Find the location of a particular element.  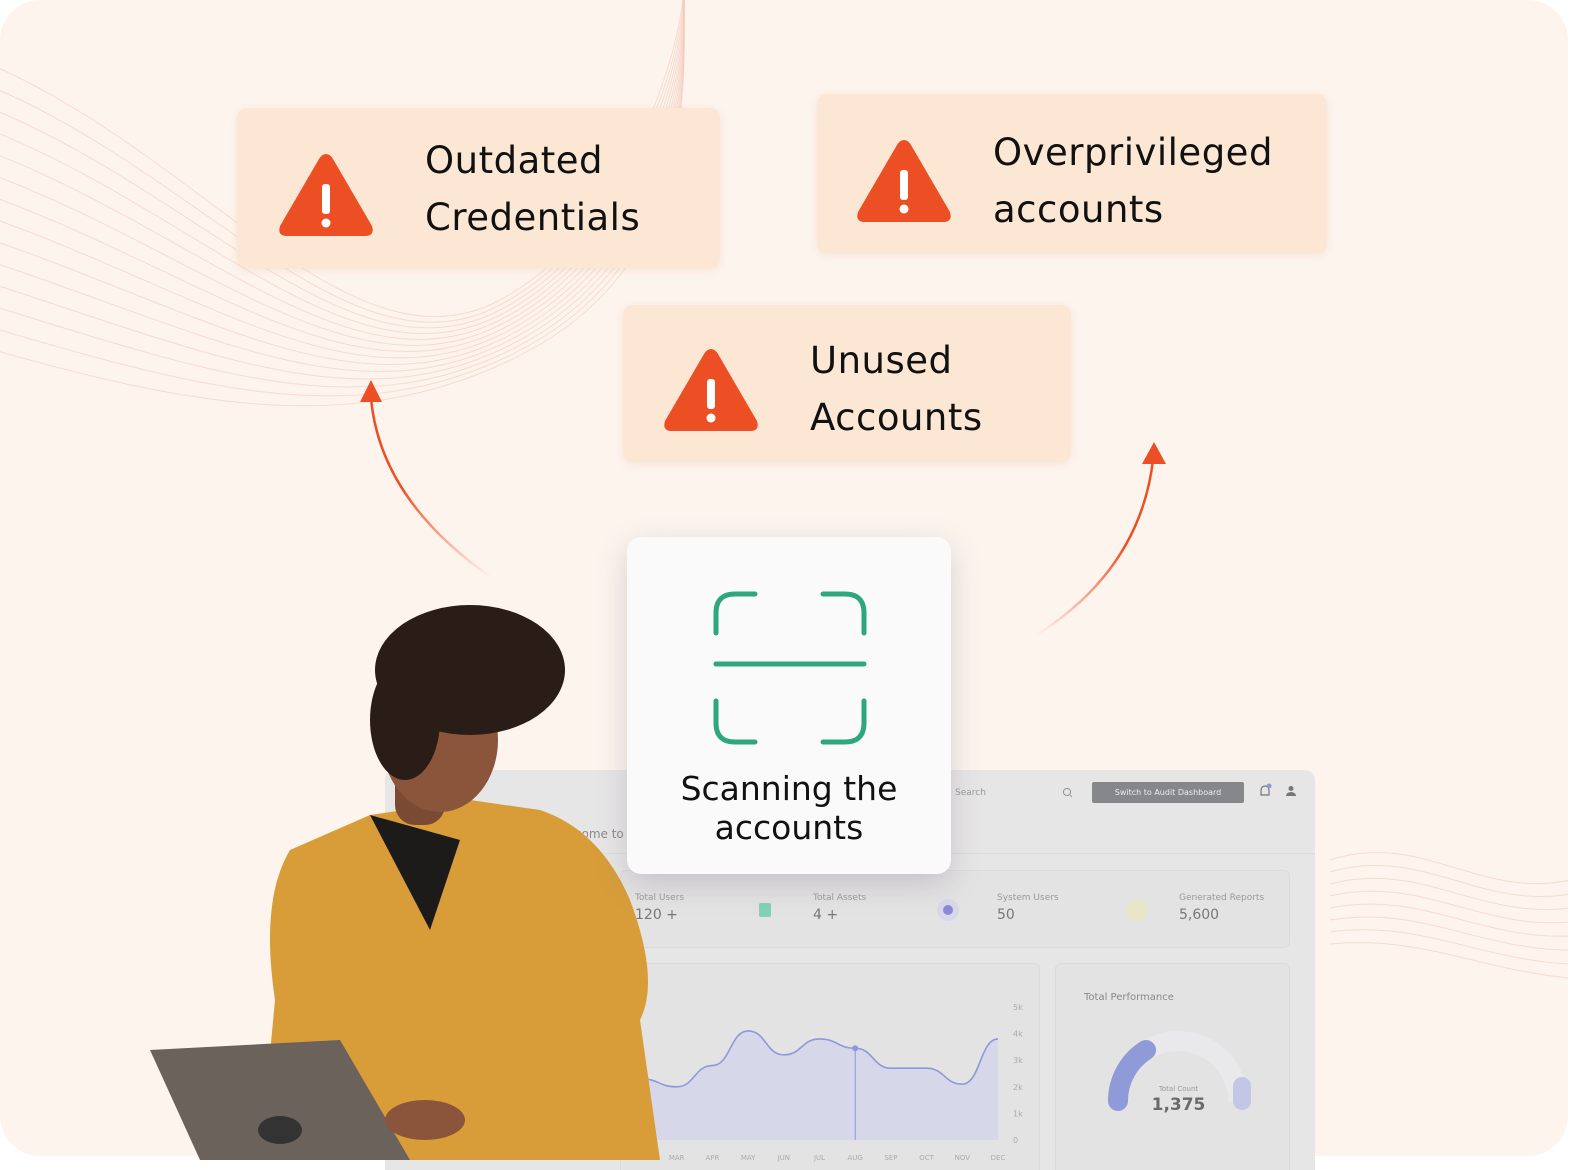

arrow-right is located at coordinates (1094, 548).